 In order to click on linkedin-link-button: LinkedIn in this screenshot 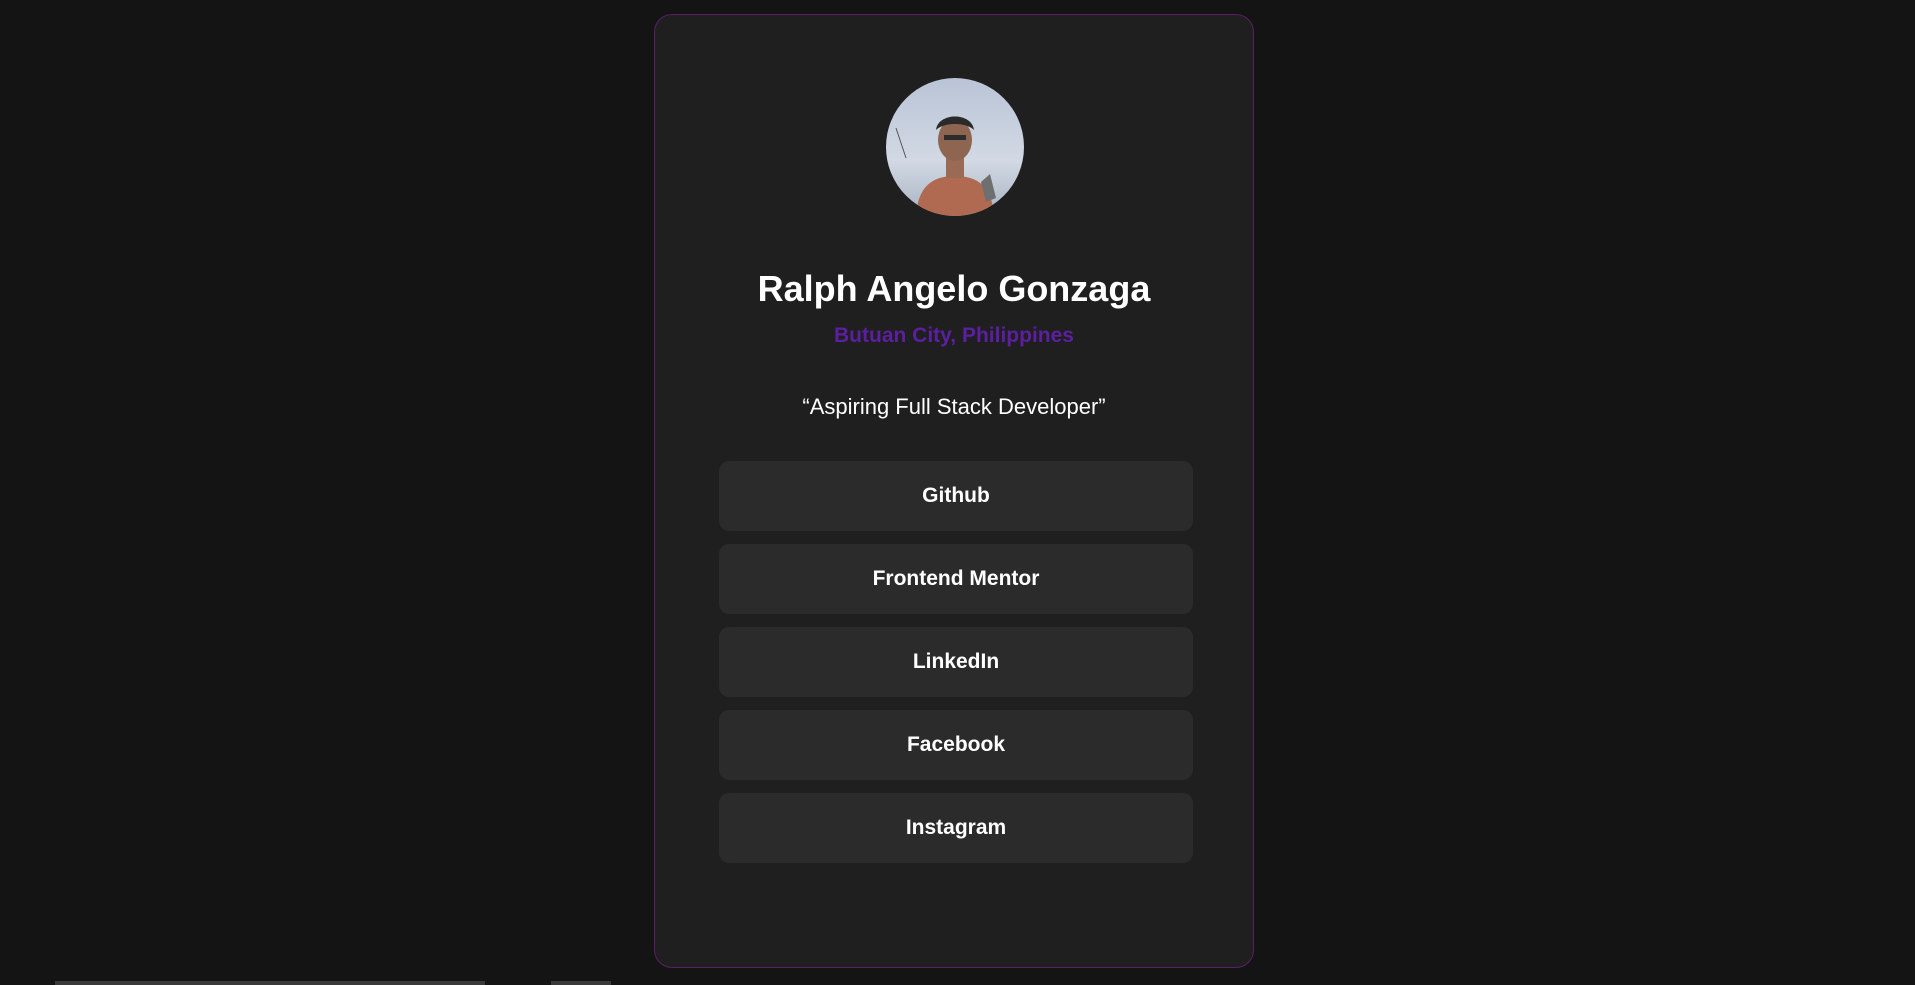, I will do `click(956, 662)`.